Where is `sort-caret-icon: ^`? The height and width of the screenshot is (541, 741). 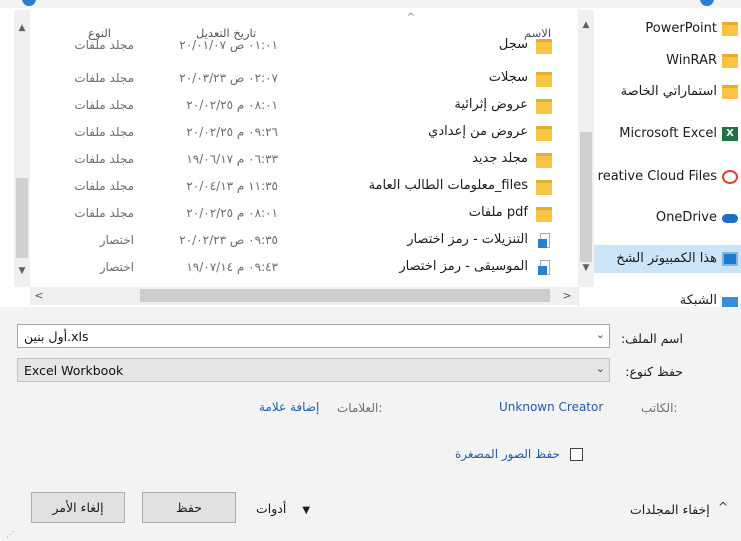
sort-caret-icon: ^ is located at coordinates (411, 17).